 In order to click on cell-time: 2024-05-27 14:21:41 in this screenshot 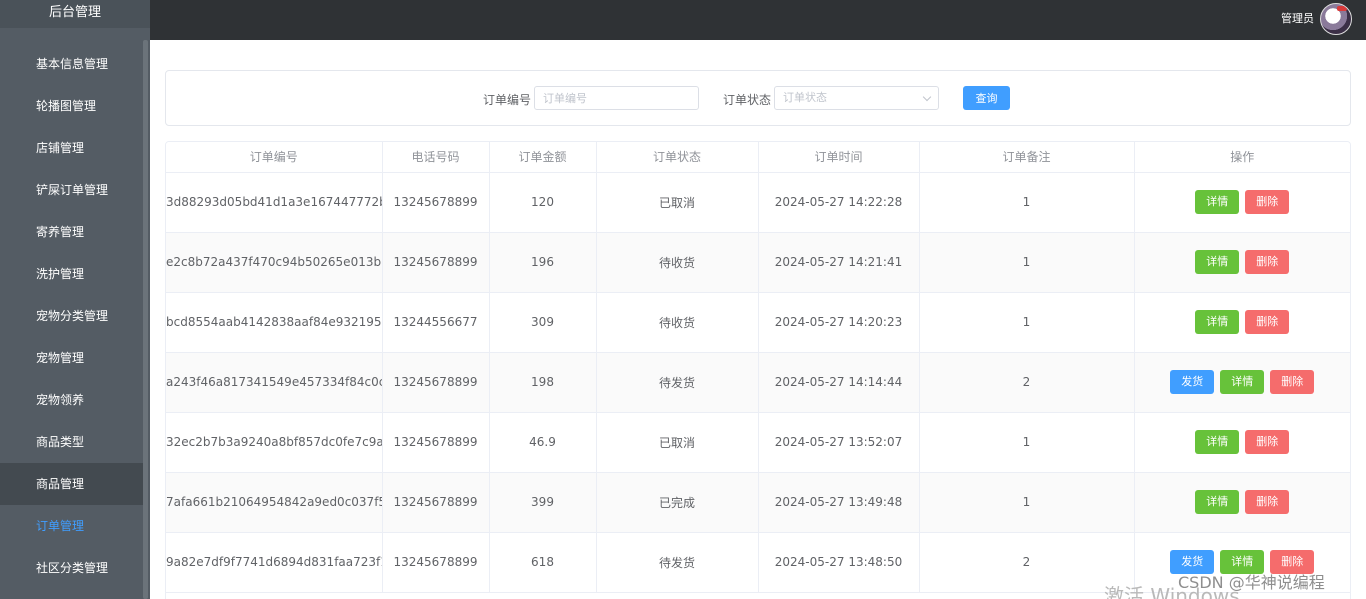, I will do `click(839, 262)`.